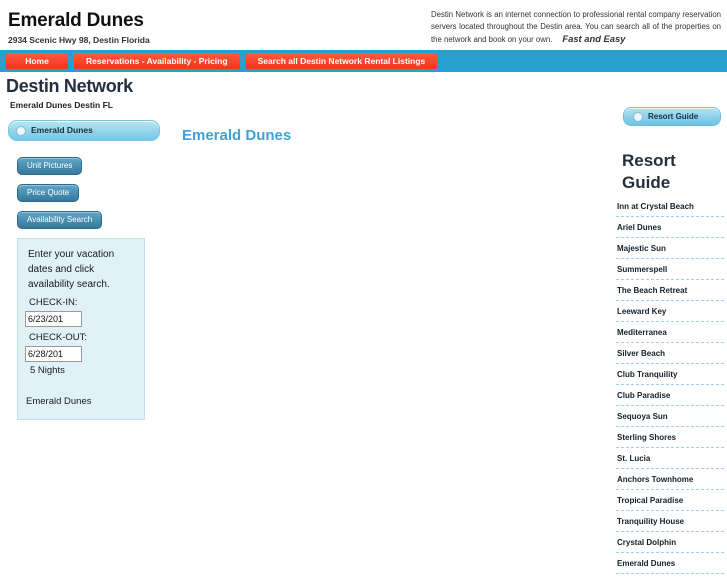 Image resolution: width=727 pixels, height=578 pixels. I want to click on resort-link: Leeward Key, so click(670, 311).